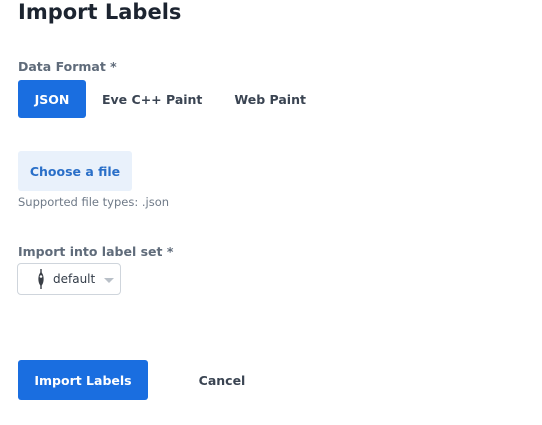 This screenshot has width=542, height=425. What do you see at coordinates (83, 380) in the screenshot?
I see `import-labels-button: Import Labels` at bounding box center [83, 380].